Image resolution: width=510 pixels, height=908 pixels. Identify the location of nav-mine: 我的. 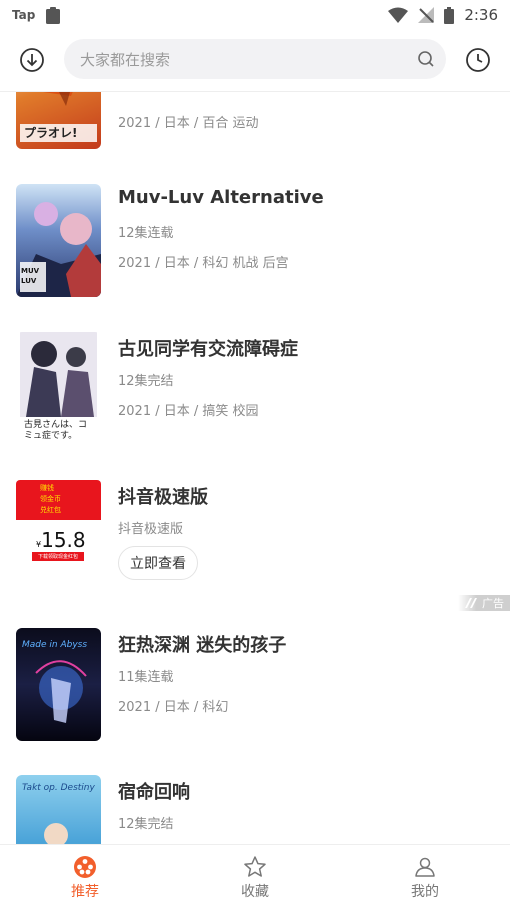
(425, 876).